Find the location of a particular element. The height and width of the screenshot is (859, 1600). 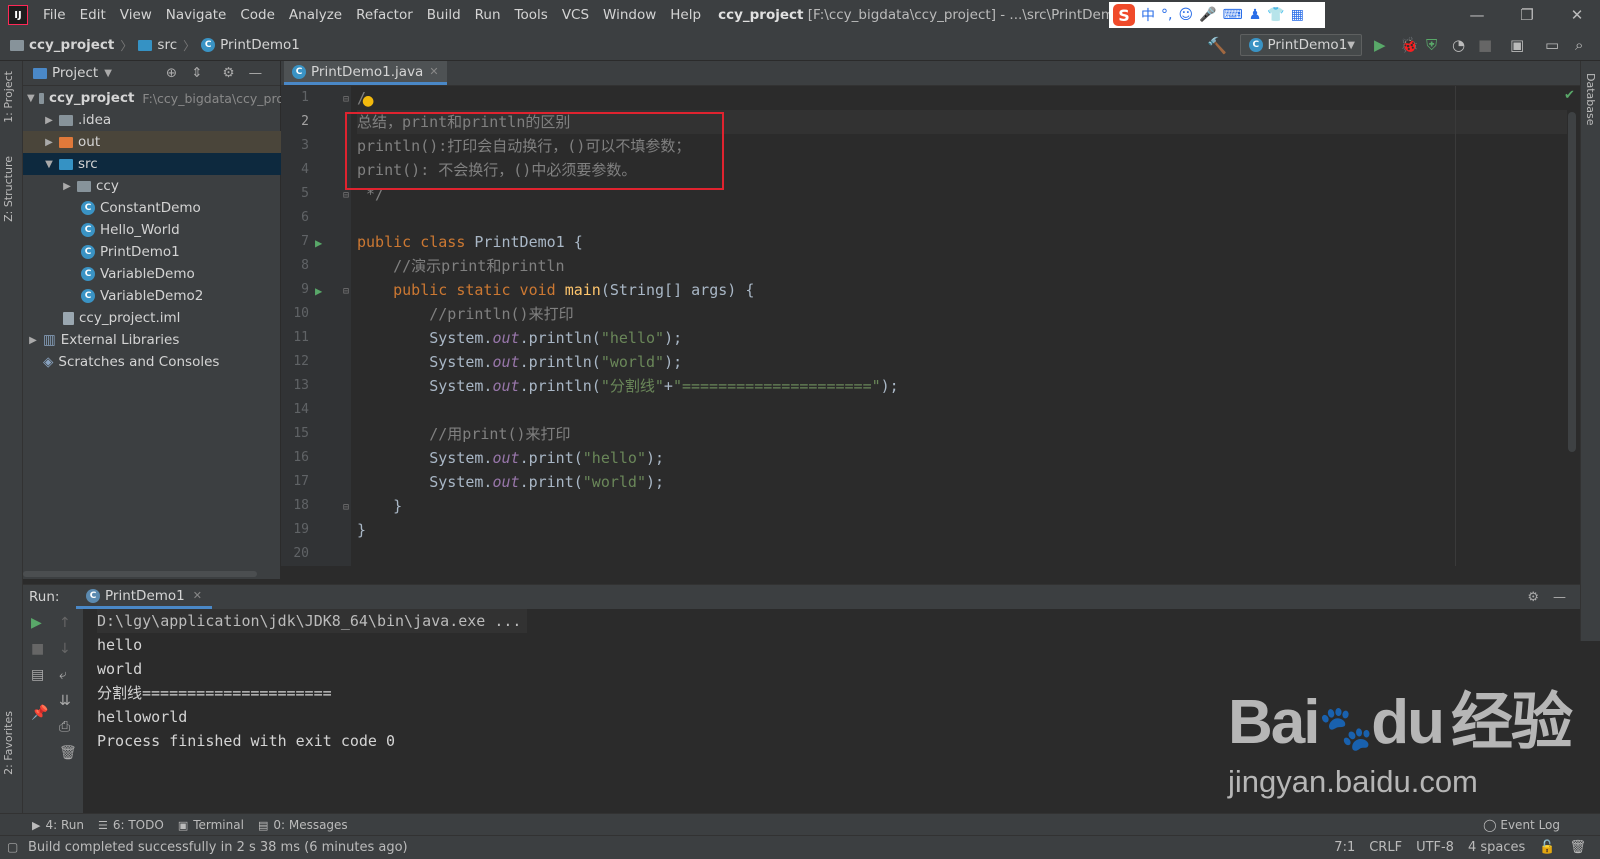

debug-icon: 🐞 is located at coordinates (1409, 45).